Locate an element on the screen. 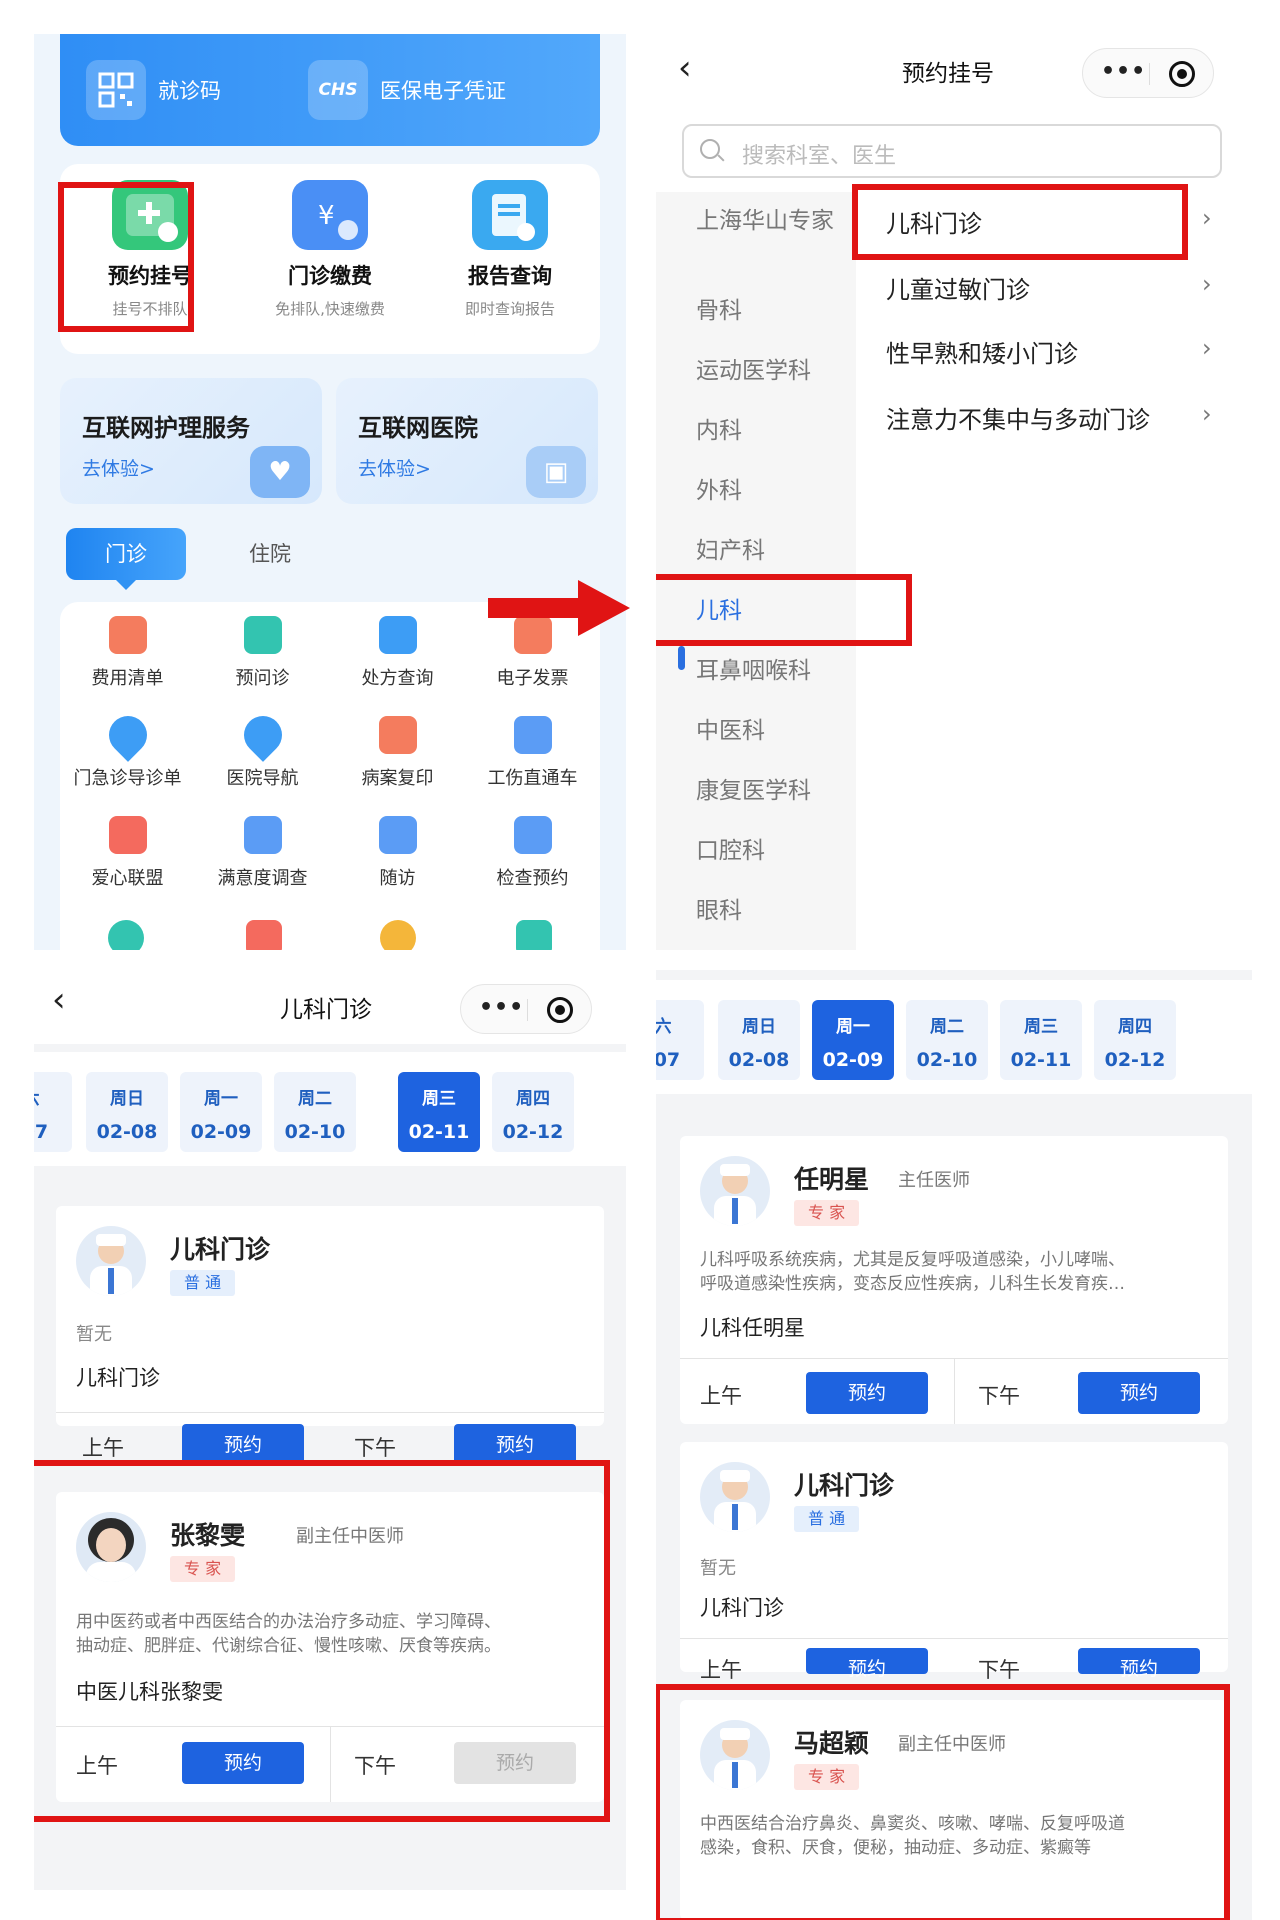  report-title: 报告查询 is located at coordinates (510, 276).